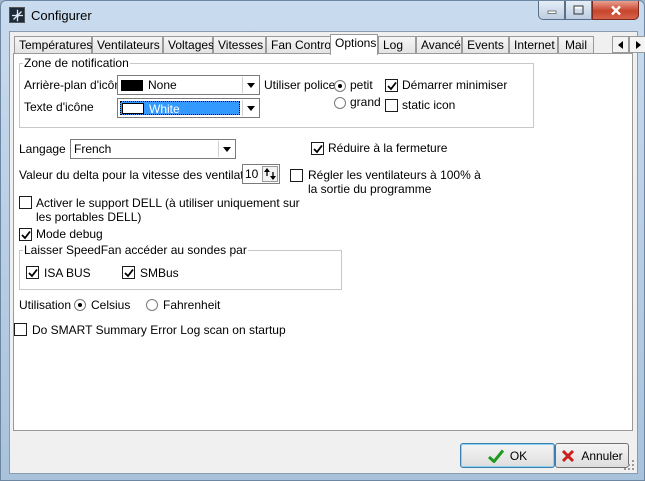 The image size is (645, 481). What do you see at coordinates (322, 16) in the screenshot?
I see `title-bar: Configurer` at bounding box center [322, 16].